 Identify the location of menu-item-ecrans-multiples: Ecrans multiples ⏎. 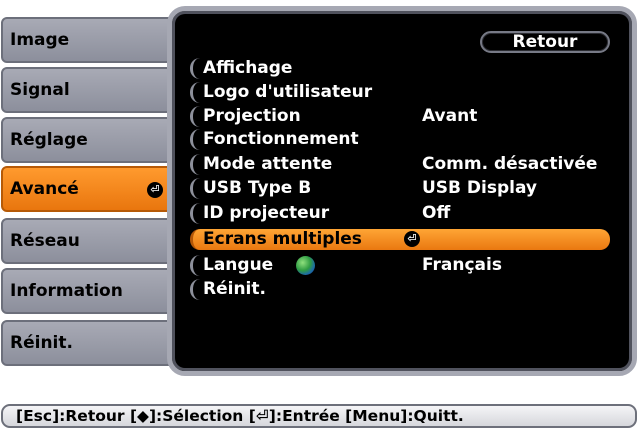
(400, 239).